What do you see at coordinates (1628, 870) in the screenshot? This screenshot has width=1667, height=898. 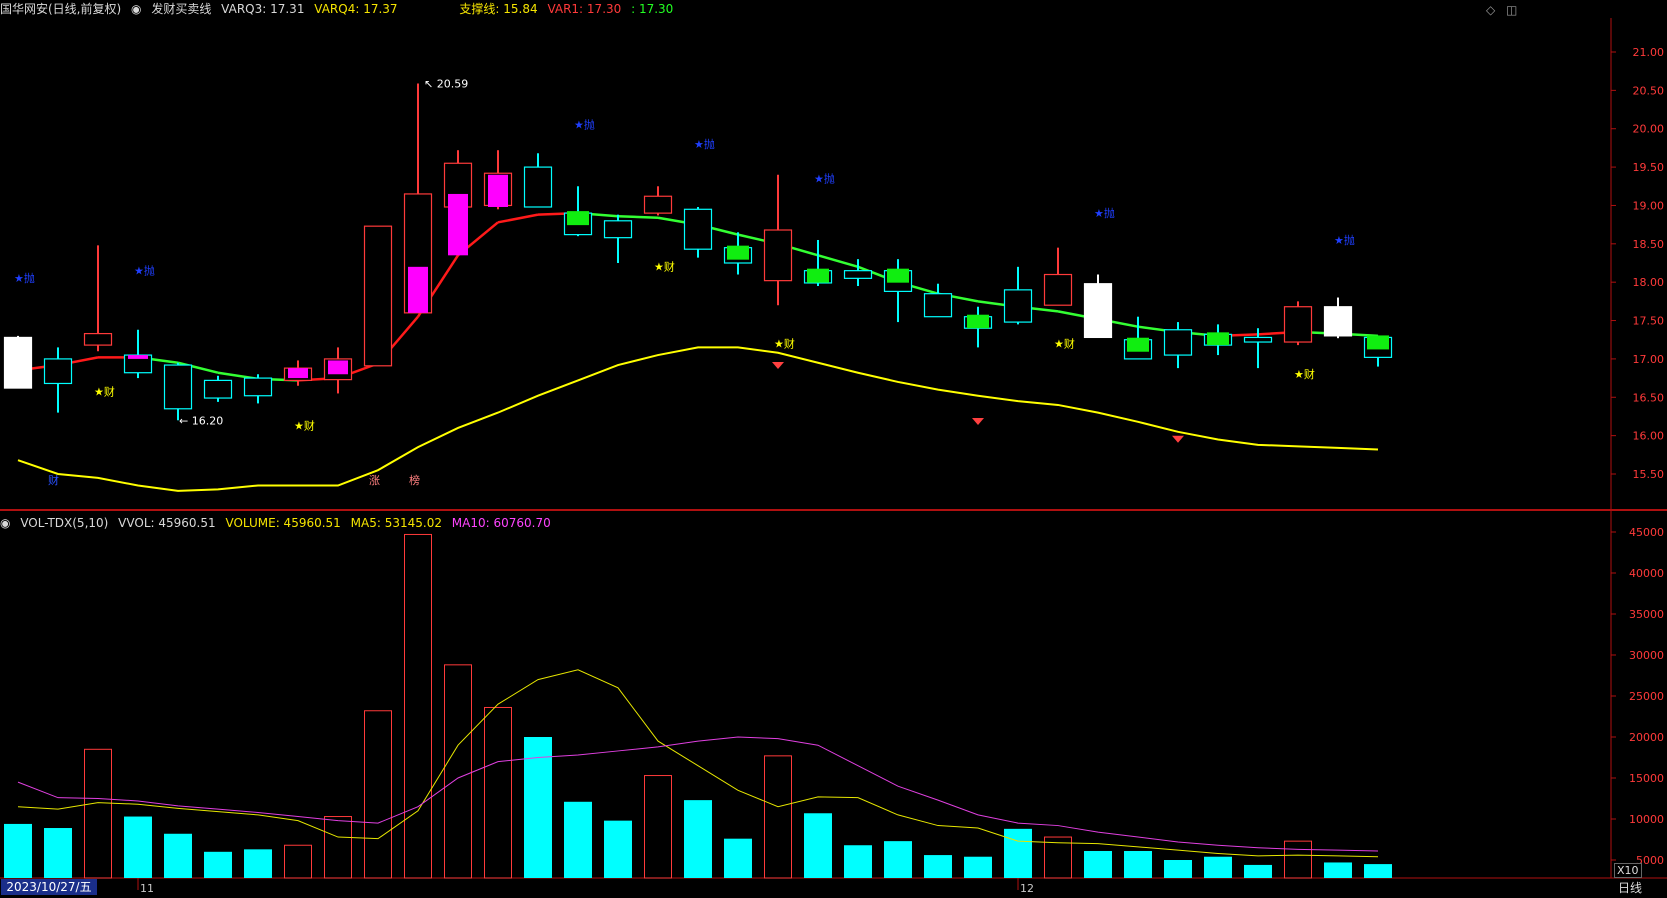 I see `zoom-label: X10` at bounding box center [1628, 870].